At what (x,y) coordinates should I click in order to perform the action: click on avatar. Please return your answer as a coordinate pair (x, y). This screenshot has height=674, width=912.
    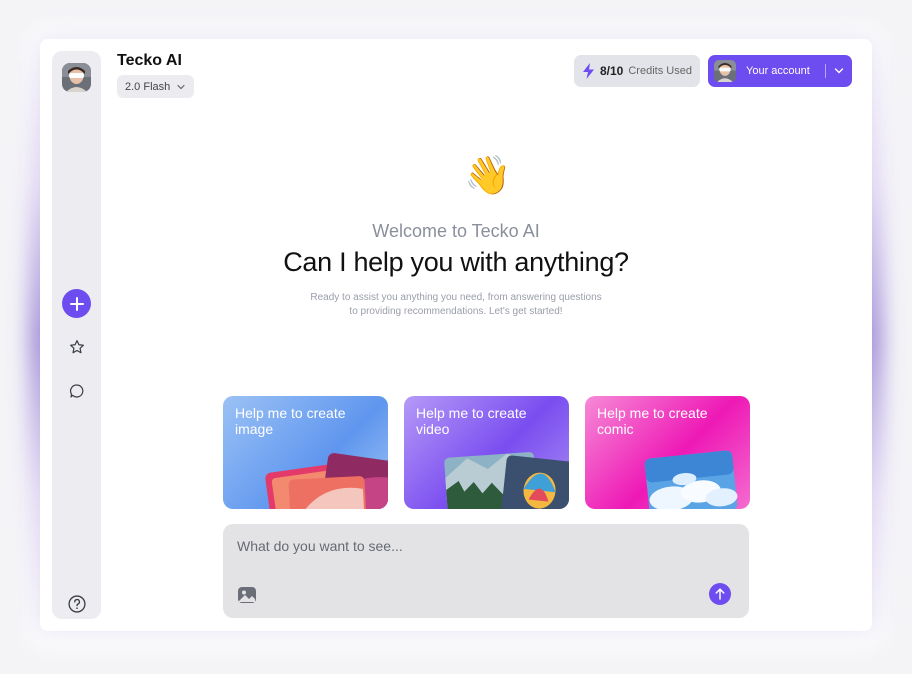
    Looking at the image, I should click on (76, 77).